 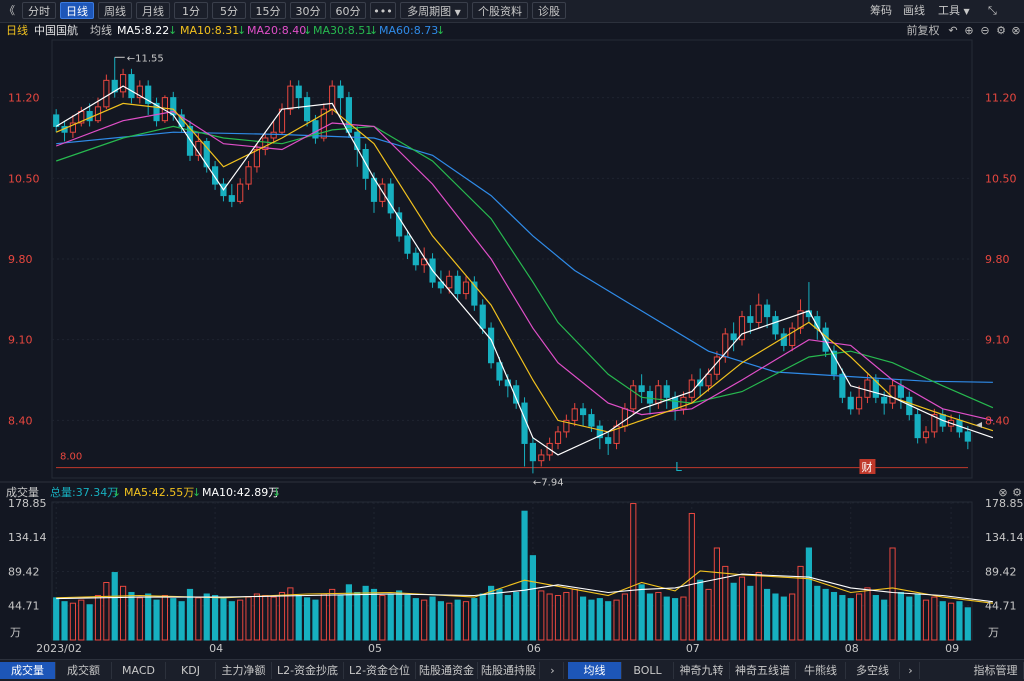 What do you see at coordinates (509, 670) in the screenshot?
I see `tab-hk-hold: 陆股通持股` at bounding box center [509, 670].